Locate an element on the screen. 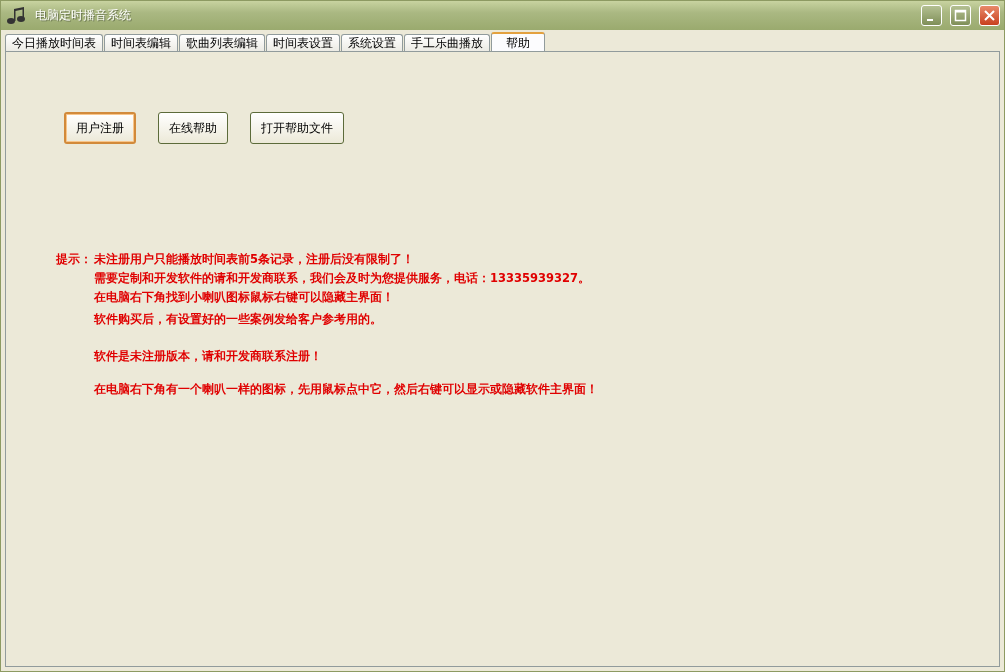 The height and width of the screenshot is (672, 1005). tab: 时间表设置 is located at coordinates (303, 42).